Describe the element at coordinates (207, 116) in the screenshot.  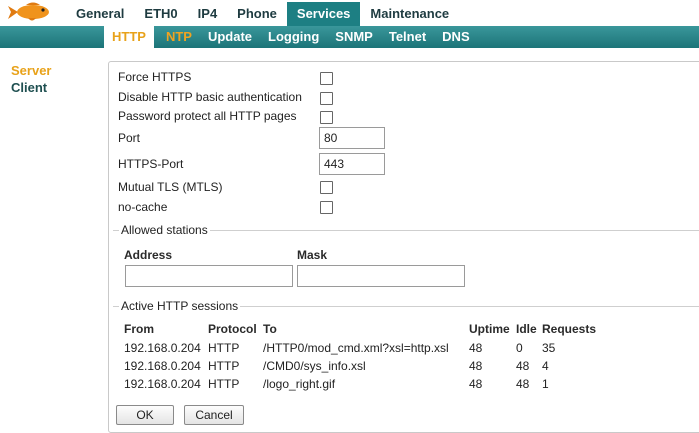
I see `password-protect-label: Password protect all HTTP pages` at that location.